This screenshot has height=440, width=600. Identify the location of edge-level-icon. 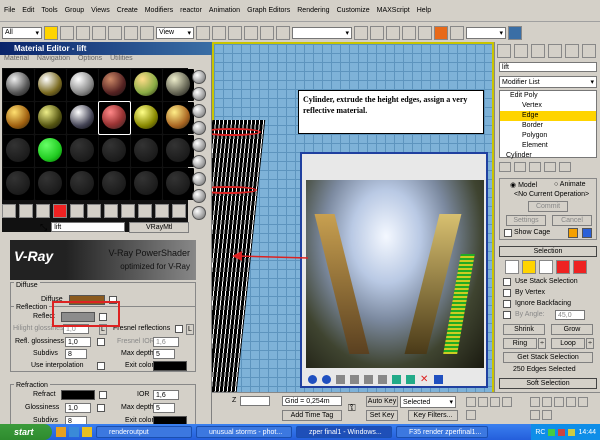
(529, 267).